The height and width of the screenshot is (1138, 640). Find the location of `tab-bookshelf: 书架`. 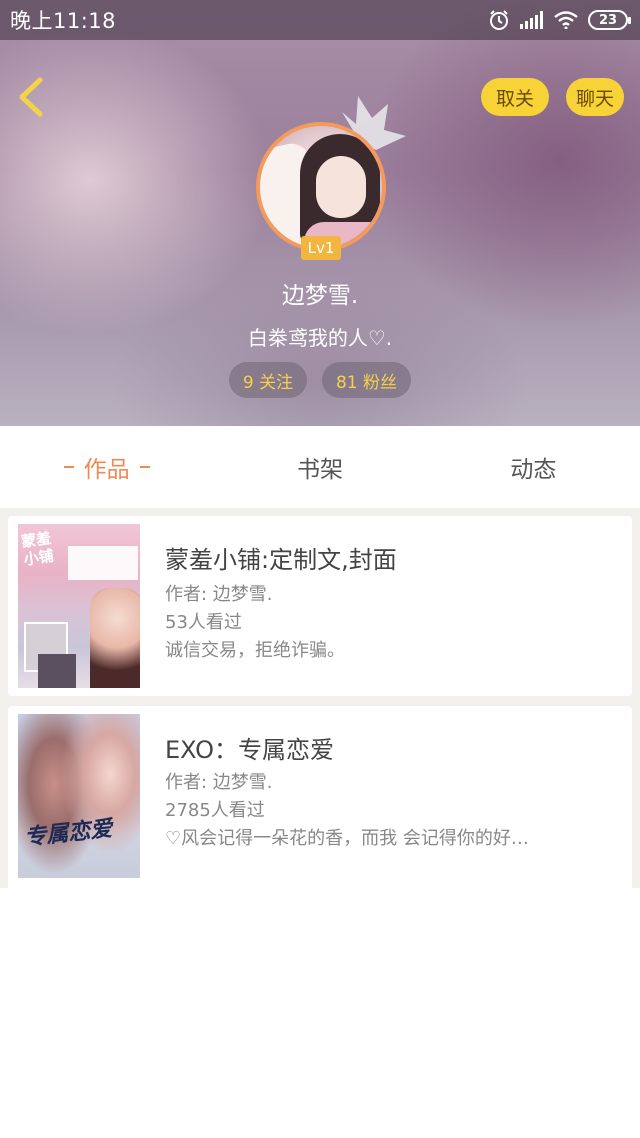

tab-bookshelf: 书架 is located at coordinates (319, 467).